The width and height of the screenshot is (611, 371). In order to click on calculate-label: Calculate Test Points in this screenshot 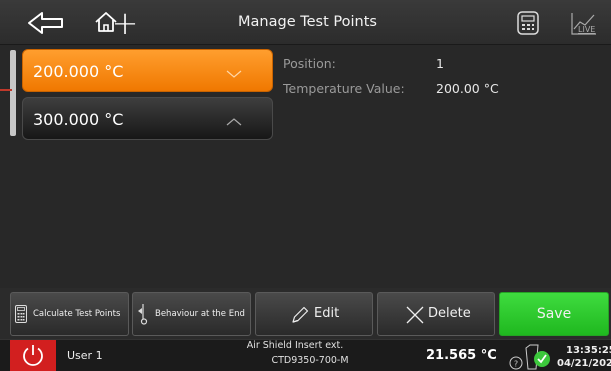, I will do `click(77, 314)`.